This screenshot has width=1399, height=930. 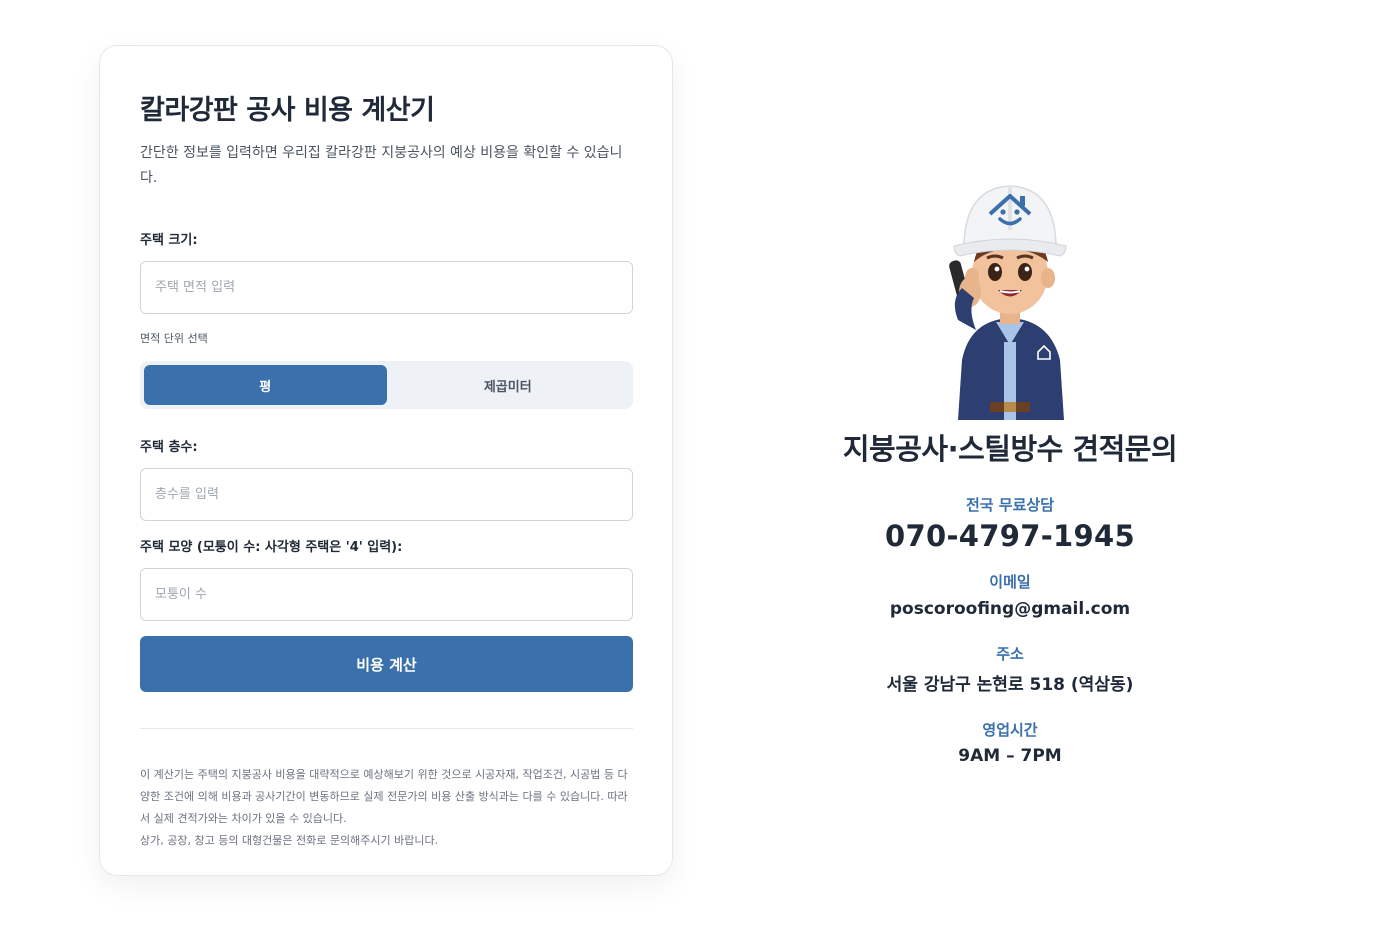 What do you see at coordinates (1010, 609) in the screenshot?
I see `email-address: poscoroofing@gmail.com` at bounding box center [1010, 609].